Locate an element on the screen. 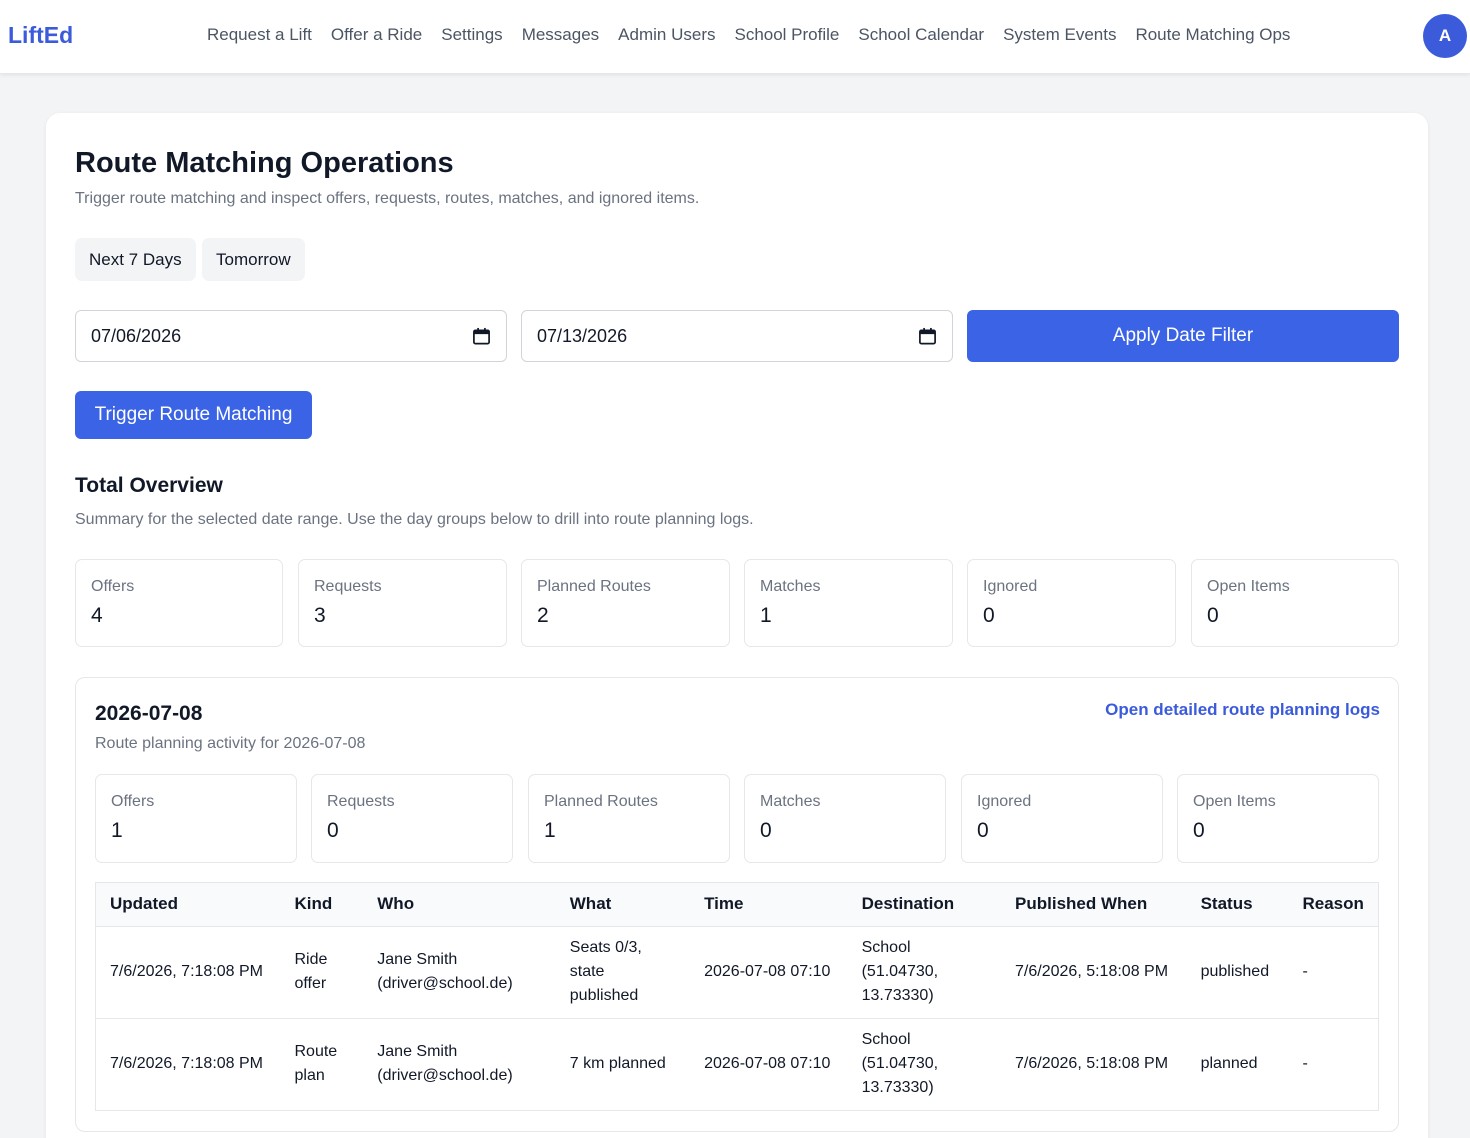  column-header-status: Status is located at coordinates (1237, 905).